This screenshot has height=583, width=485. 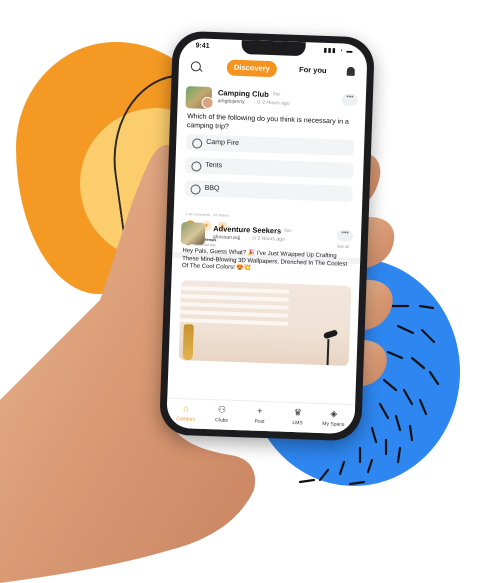 I want to click on nav-campus: ⌂ Campus, so click(x=185, y=413).